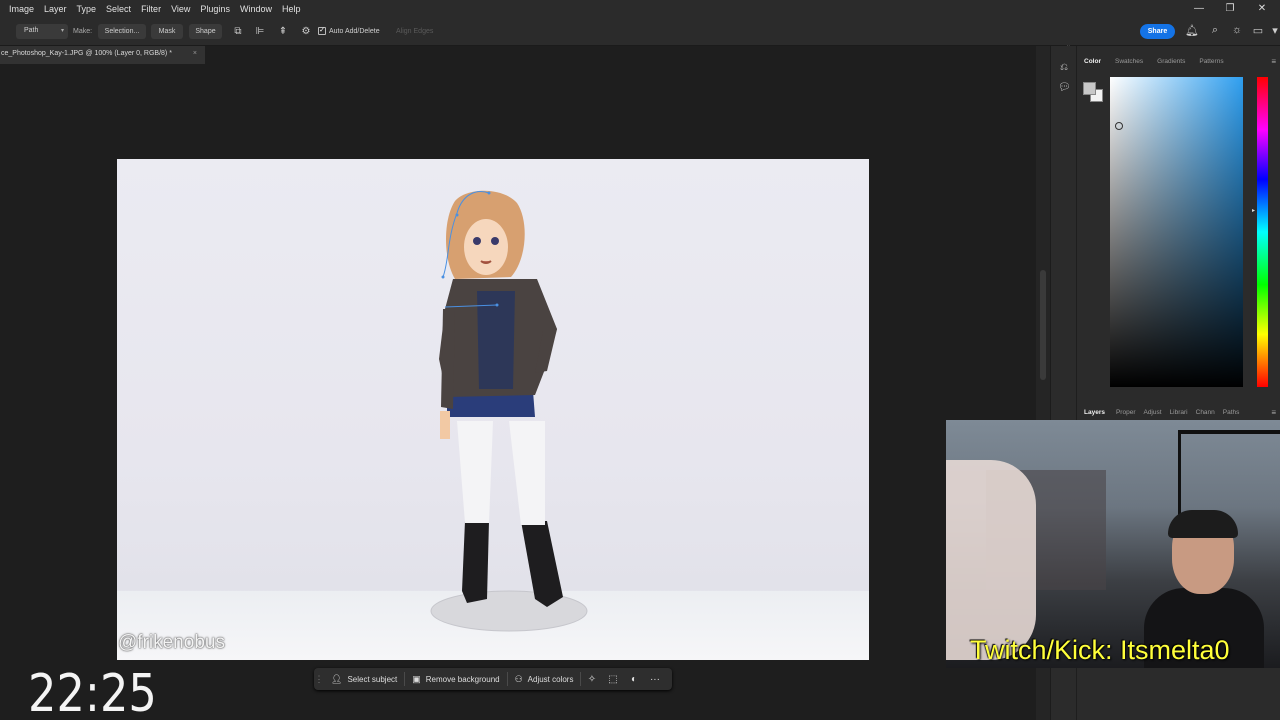  What do you see at coordinates (256, 9) in the screenshot?
I see `menu-window: Window` at bounding box center [256, 9].